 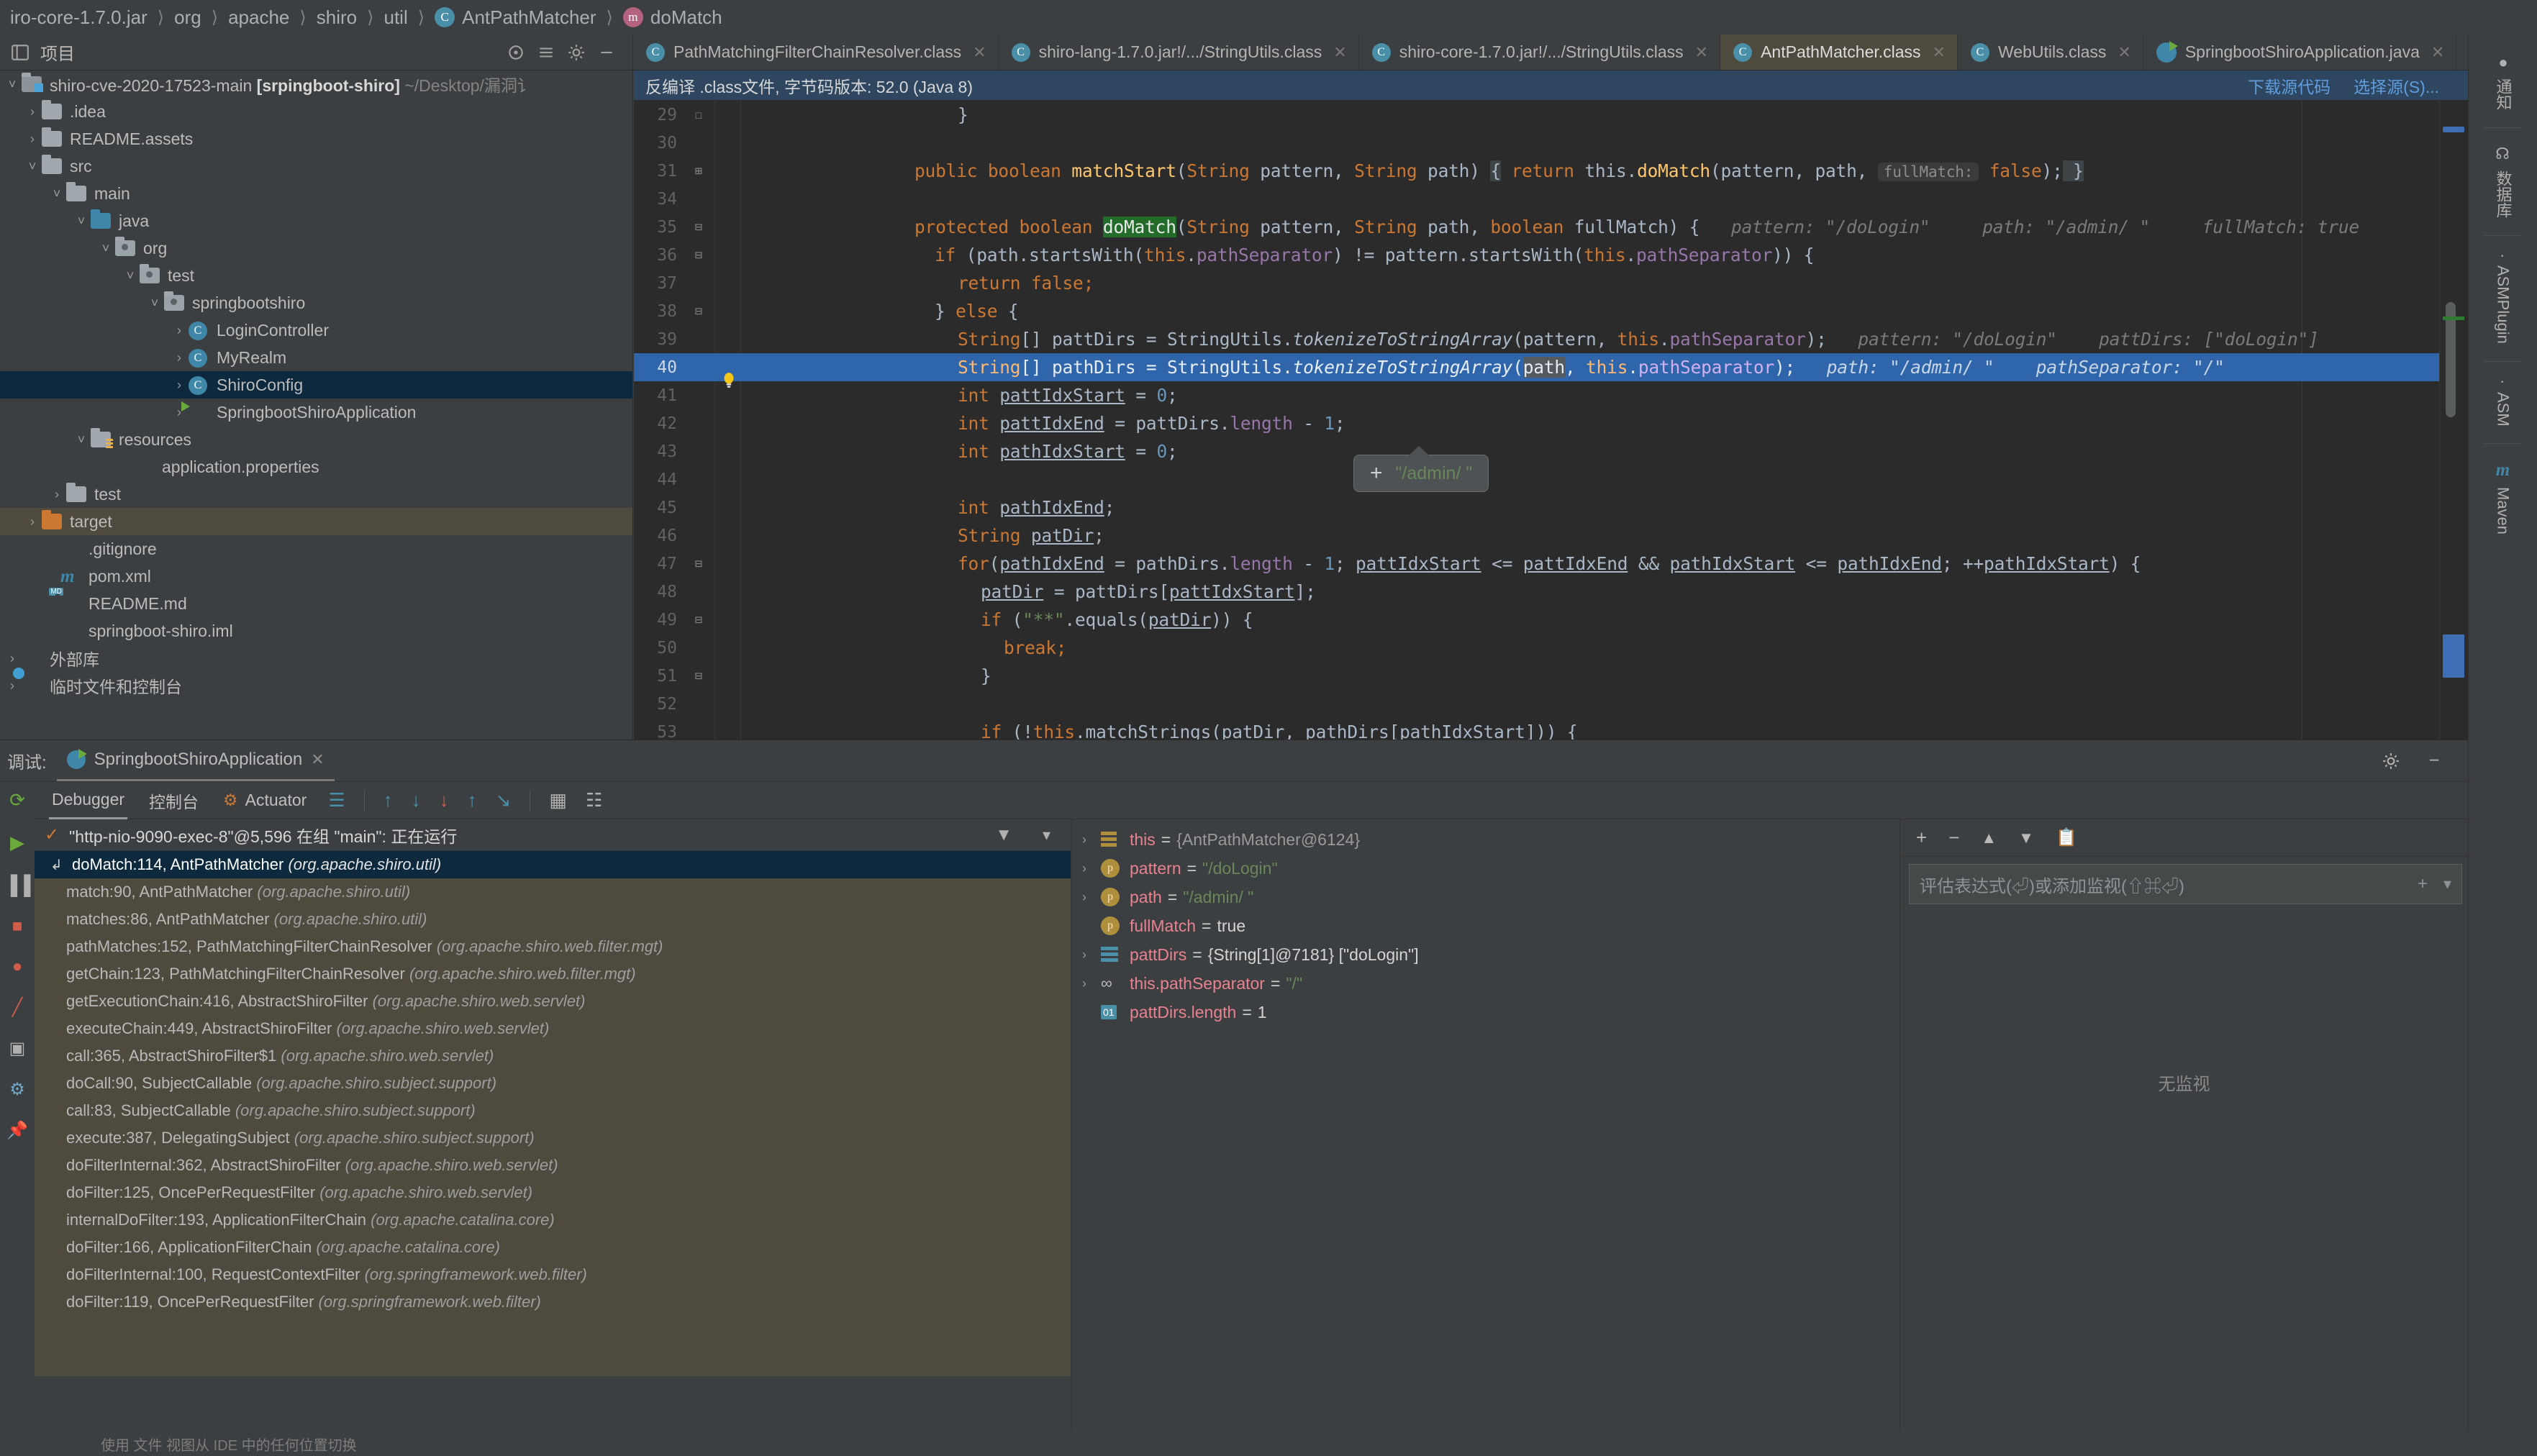 I want to click on tree-item-readme-md: › MD README.md, so click(x=316, y=602).